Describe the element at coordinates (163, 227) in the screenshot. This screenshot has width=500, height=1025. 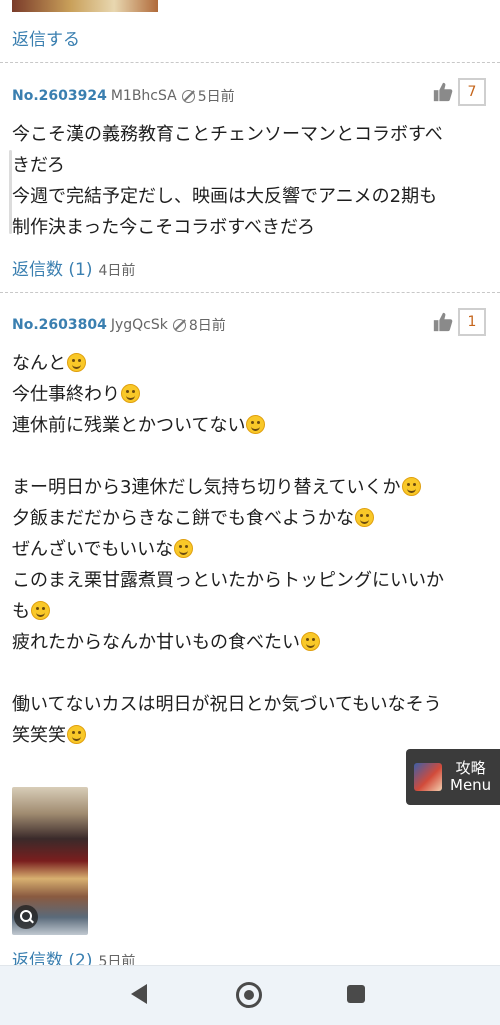
I see `post-line: 制作決まった今こそコラボすべきだろ` at that location.